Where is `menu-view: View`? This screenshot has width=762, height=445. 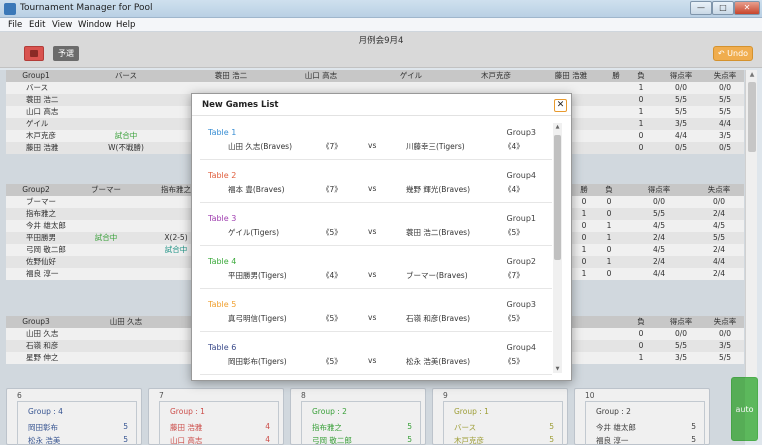 menu-view: View is located at coordinates (62, 25).